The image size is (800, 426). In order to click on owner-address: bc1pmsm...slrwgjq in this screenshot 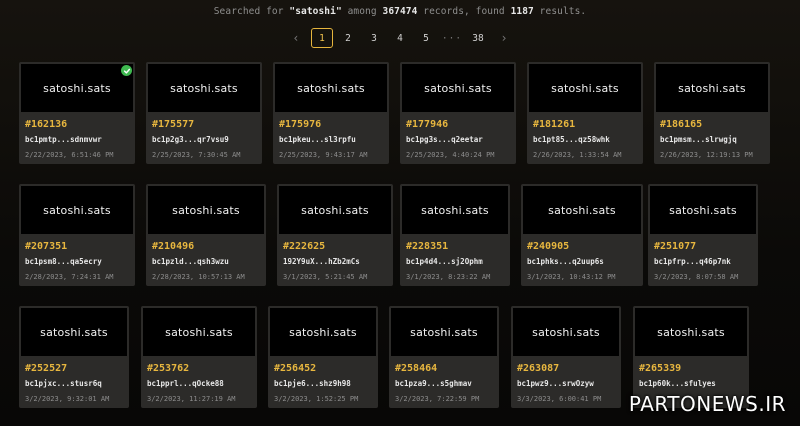, I will do `click(698, 139)`.